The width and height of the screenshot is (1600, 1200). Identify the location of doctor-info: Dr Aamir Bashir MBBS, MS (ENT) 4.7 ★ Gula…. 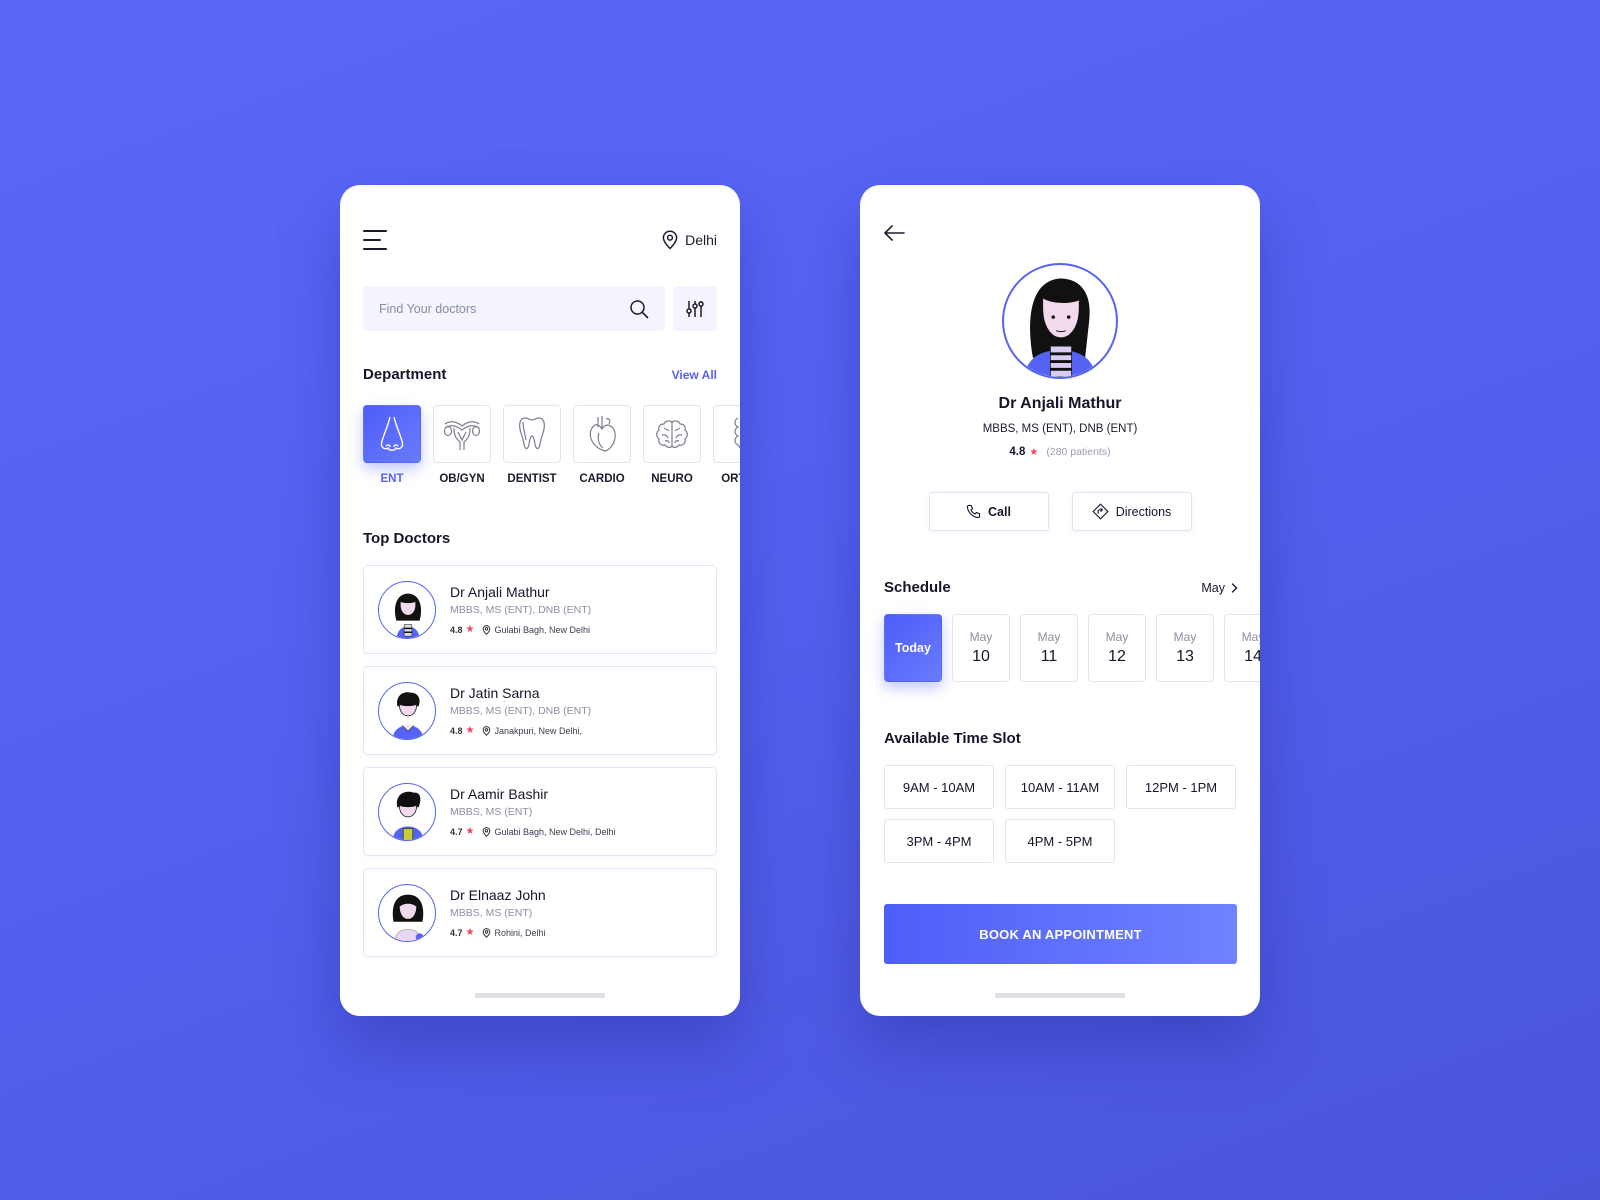
(533, 811).